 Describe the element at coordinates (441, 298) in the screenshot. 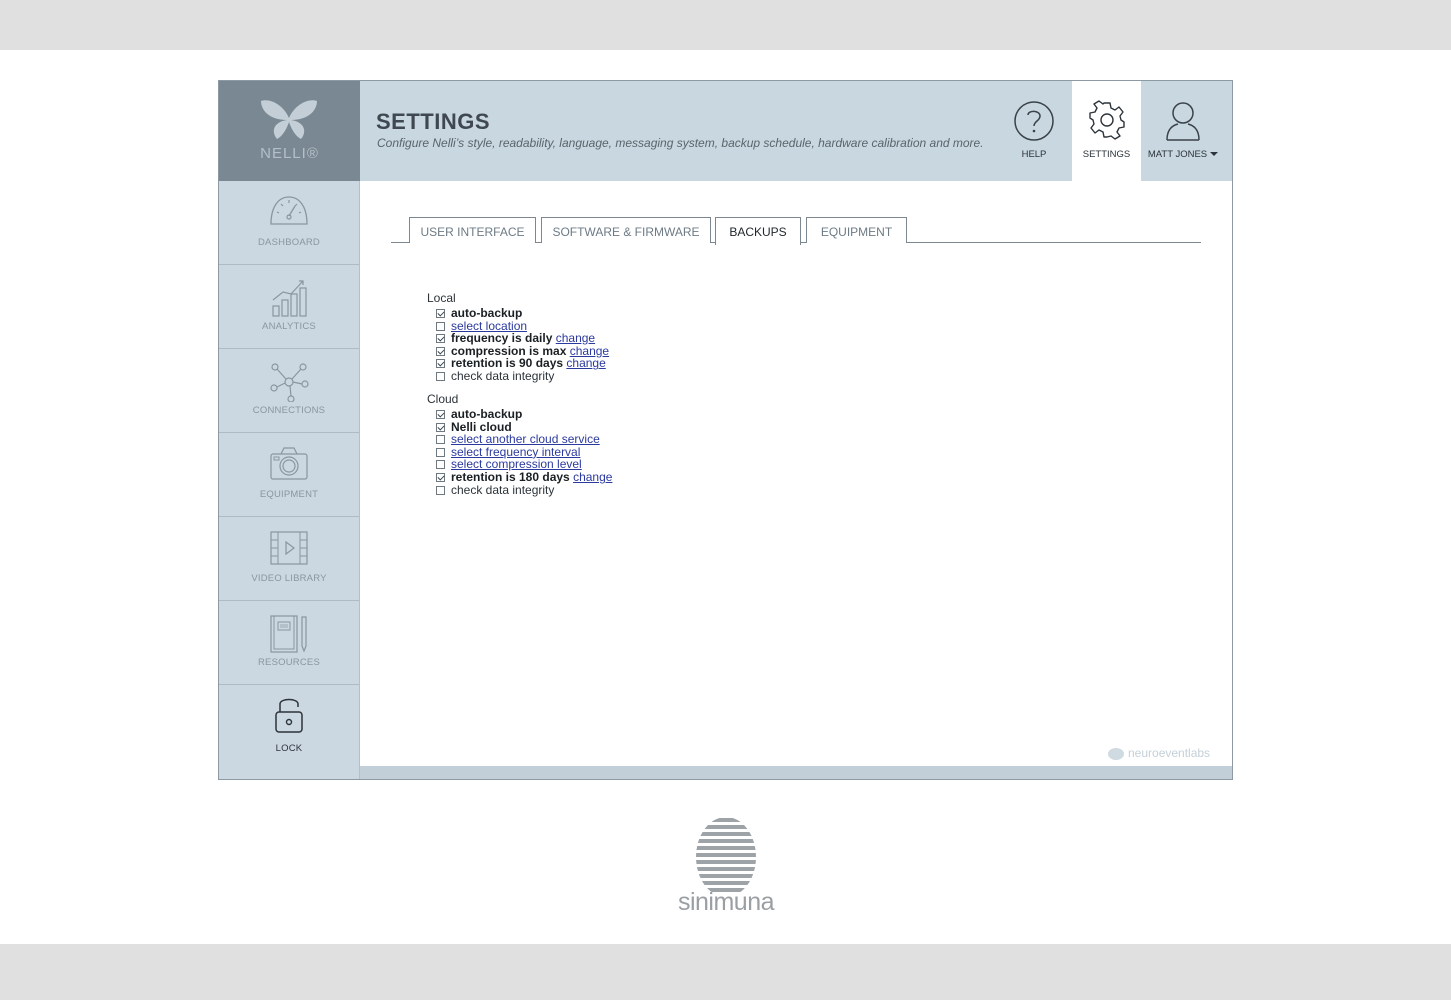

I see `local-section-title: Local` at that location.